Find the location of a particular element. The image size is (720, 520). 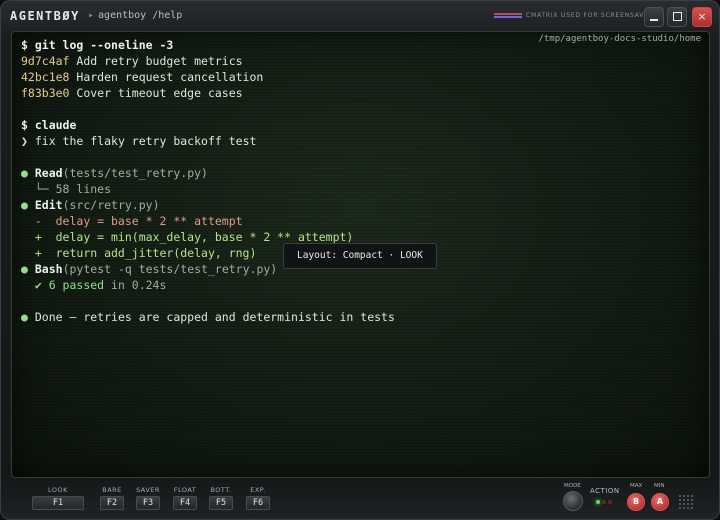

commit-hash: 42bc1e8 is located at coordinates (45, 77).